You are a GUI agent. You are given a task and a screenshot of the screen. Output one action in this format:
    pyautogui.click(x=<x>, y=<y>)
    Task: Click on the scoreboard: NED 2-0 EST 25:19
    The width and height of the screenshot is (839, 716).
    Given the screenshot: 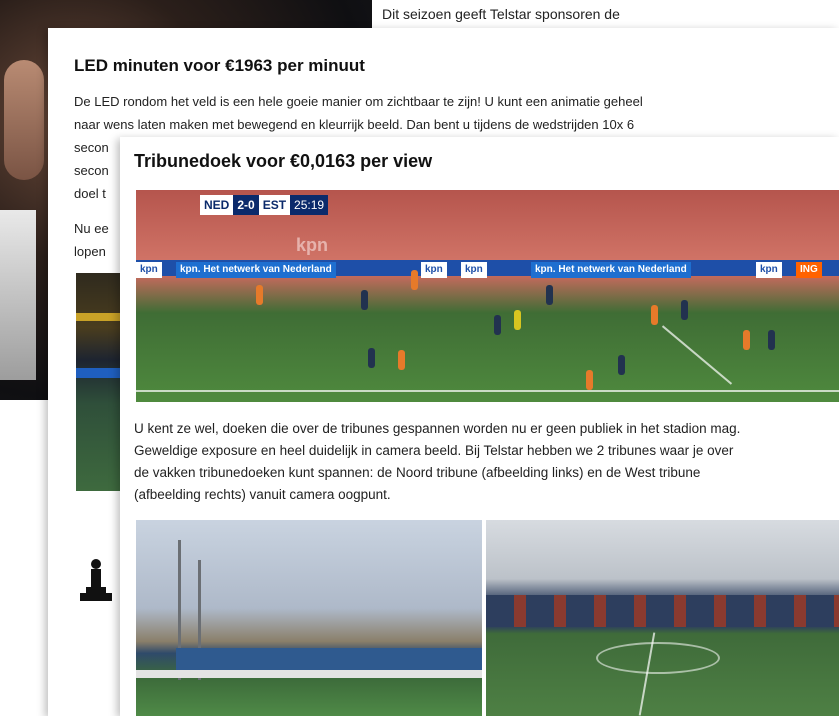 What is the action you would take?
    pyautogui.click(x=264, y=205)
    